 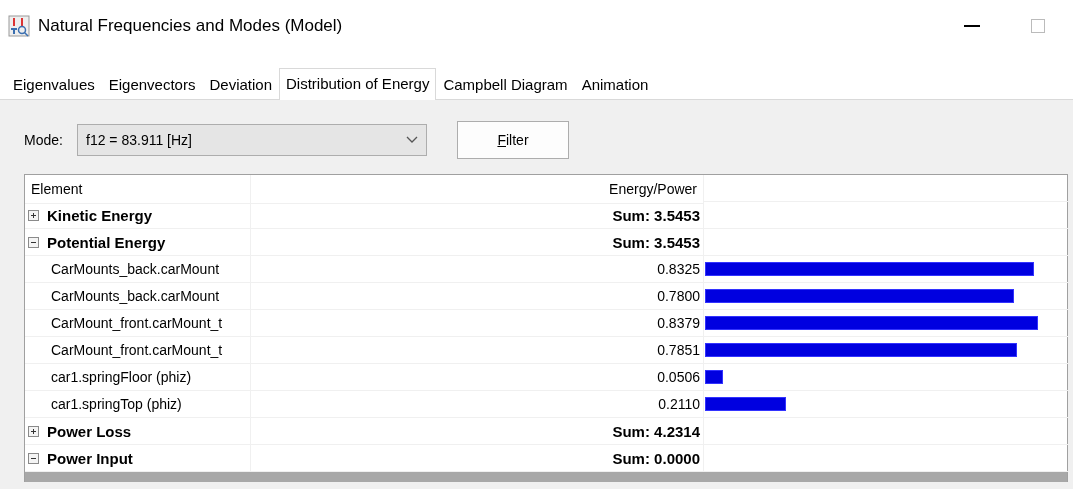 I want to click on element-cell: car1.springFloor (phiz), so click(x=138, y=377).